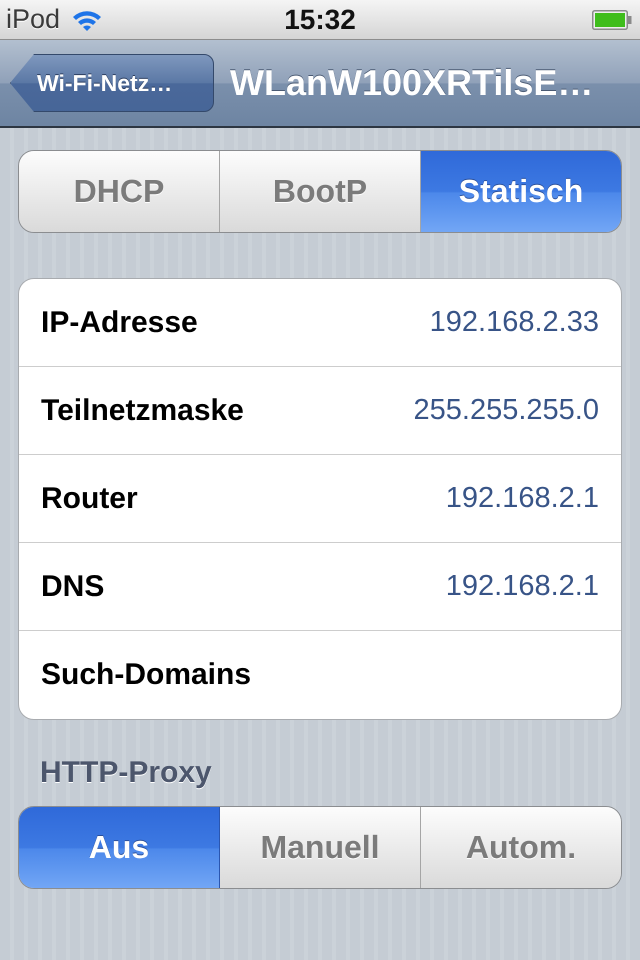 The width and height of the screenshot is (640, 960). Describe the element at coordinates (514, 322) in the screenshot. I see `field-value: 192.168.2.33` at that location.